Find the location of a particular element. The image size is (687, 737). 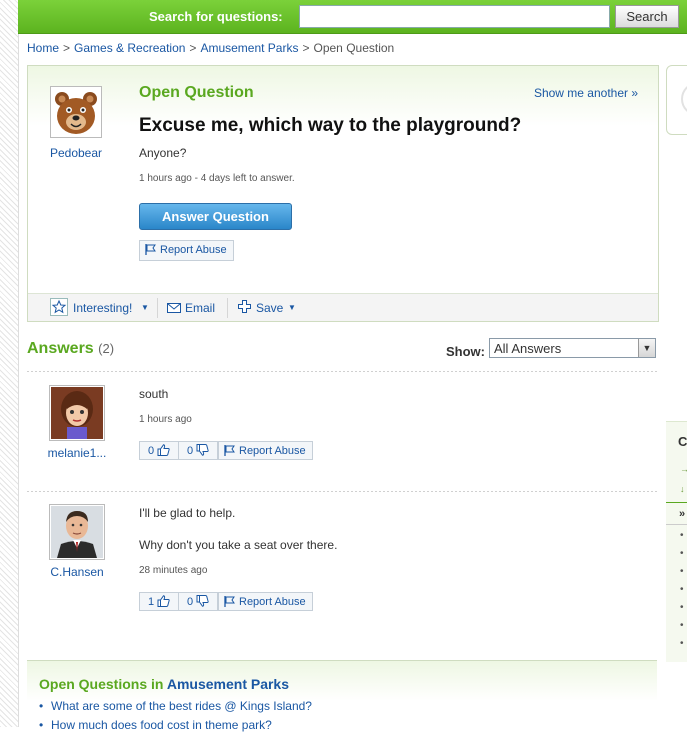

email-button: Email is located at coordinates (200, 308).